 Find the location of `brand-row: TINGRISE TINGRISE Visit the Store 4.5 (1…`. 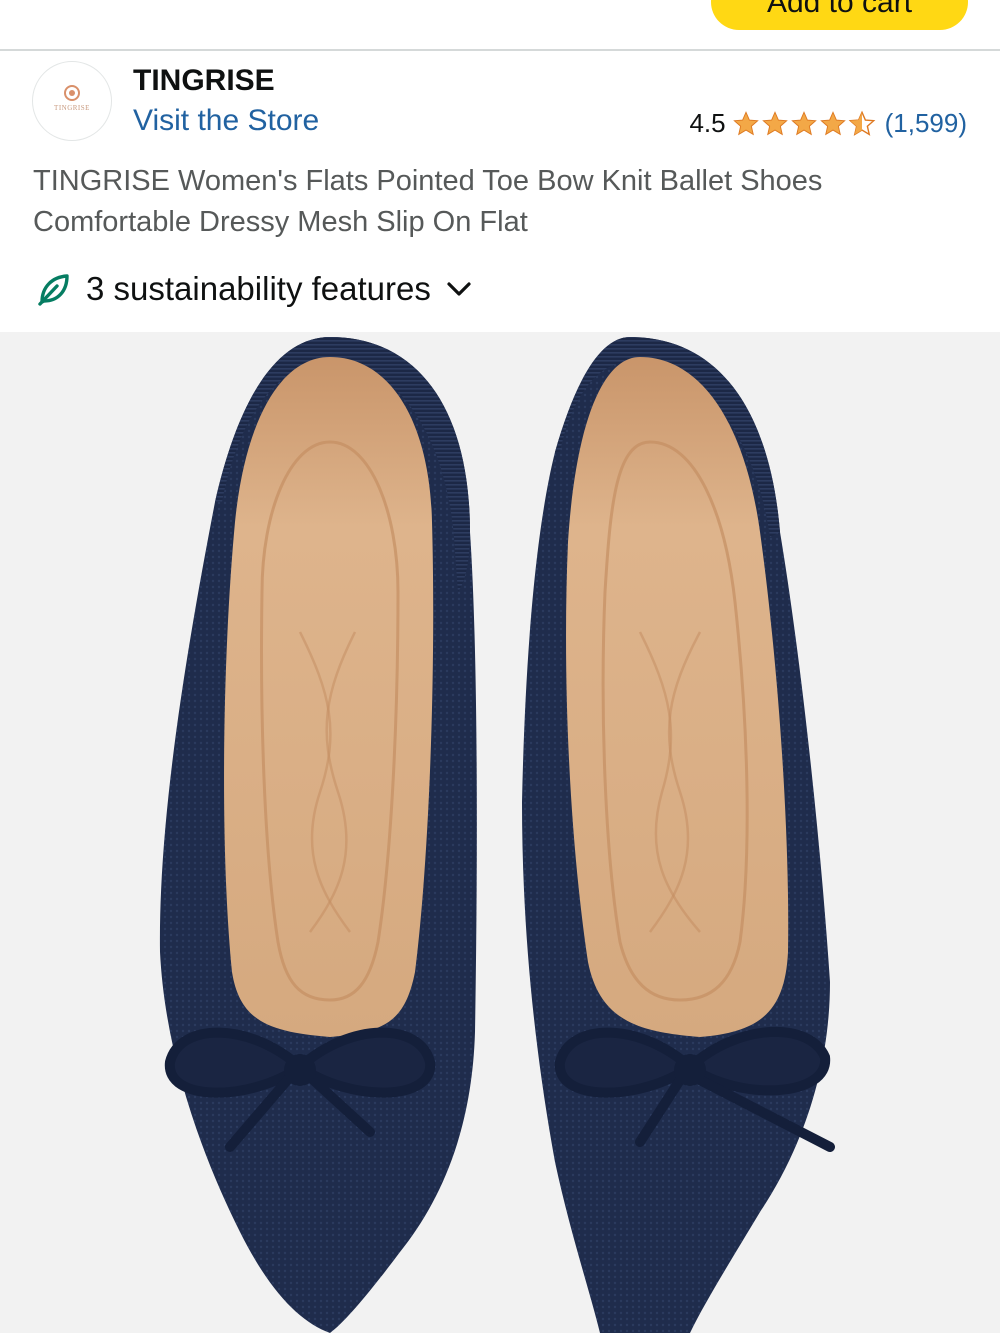

brand-row: TINGRISE TINGRISE Visit the Store 4.5 (1… is located at coordinates (500, 101).